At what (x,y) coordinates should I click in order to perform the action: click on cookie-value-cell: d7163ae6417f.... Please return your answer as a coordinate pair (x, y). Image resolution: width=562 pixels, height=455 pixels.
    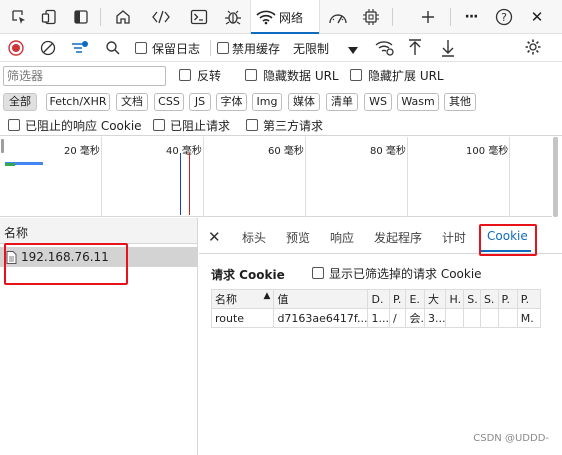
    Looking at the image, I should click on (321, 318).